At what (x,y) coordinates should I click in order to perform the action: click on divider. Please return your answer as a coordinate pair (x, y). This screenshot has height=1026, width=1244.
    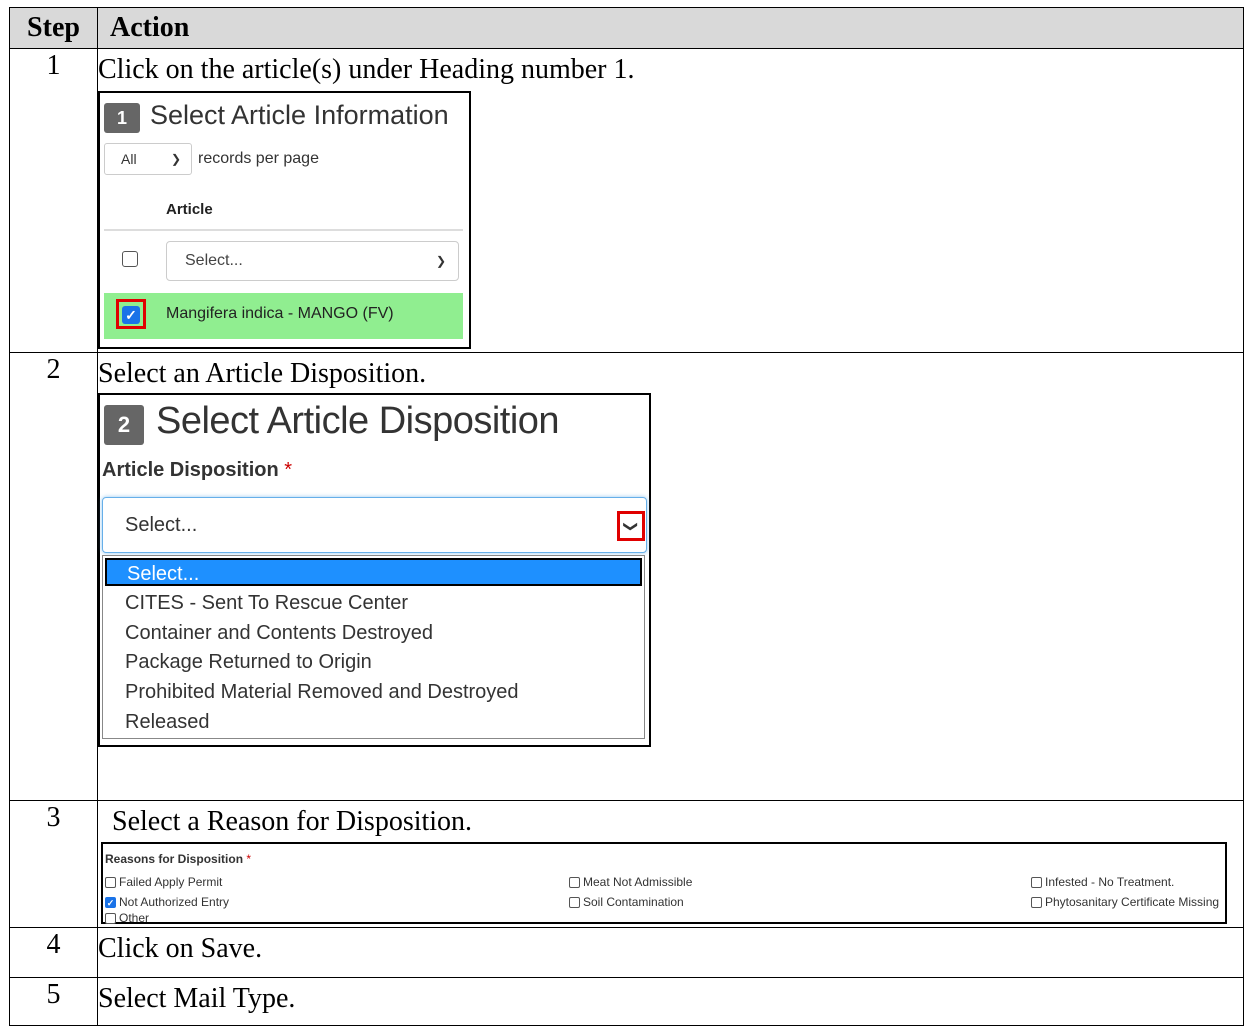
    Looking at the image, I should click on (283, 230).